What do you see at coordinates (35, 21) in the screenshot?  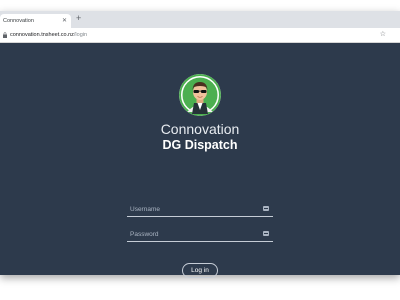 I see `tab-connovation: Connovation ✕` at bounding box center [35, 21].